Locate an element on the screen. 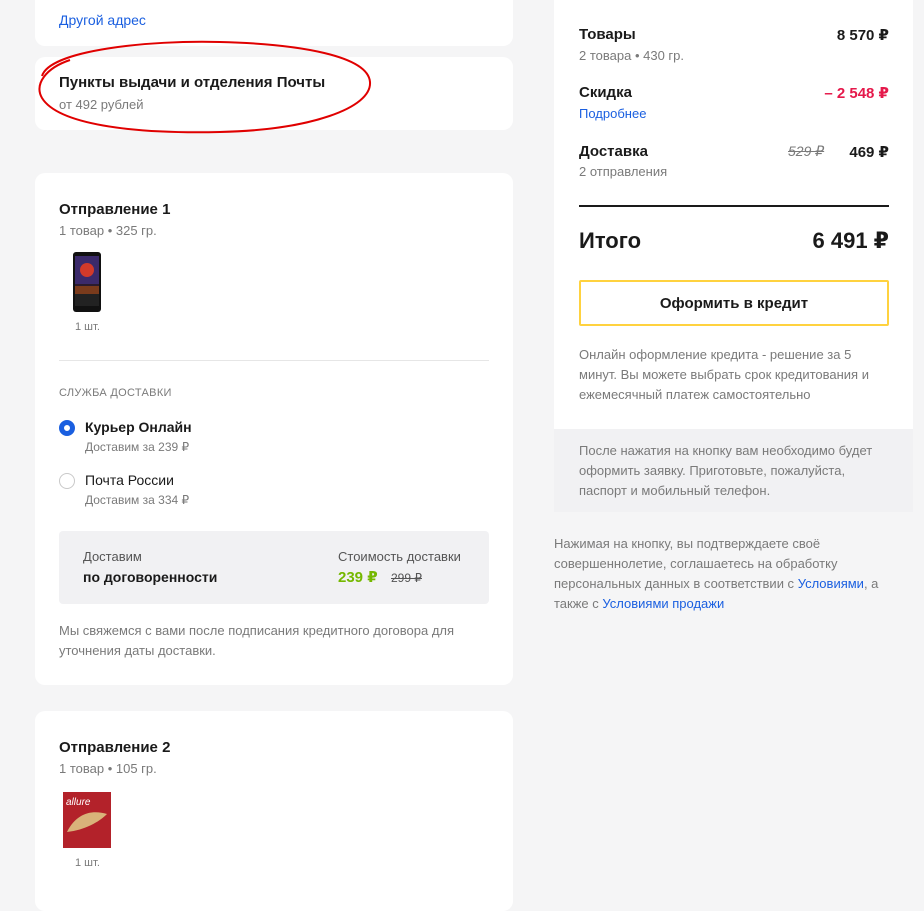 The height and width of the screenshot is (911, 924). shipping-label: Доставка is located at coordinates (613, 151).